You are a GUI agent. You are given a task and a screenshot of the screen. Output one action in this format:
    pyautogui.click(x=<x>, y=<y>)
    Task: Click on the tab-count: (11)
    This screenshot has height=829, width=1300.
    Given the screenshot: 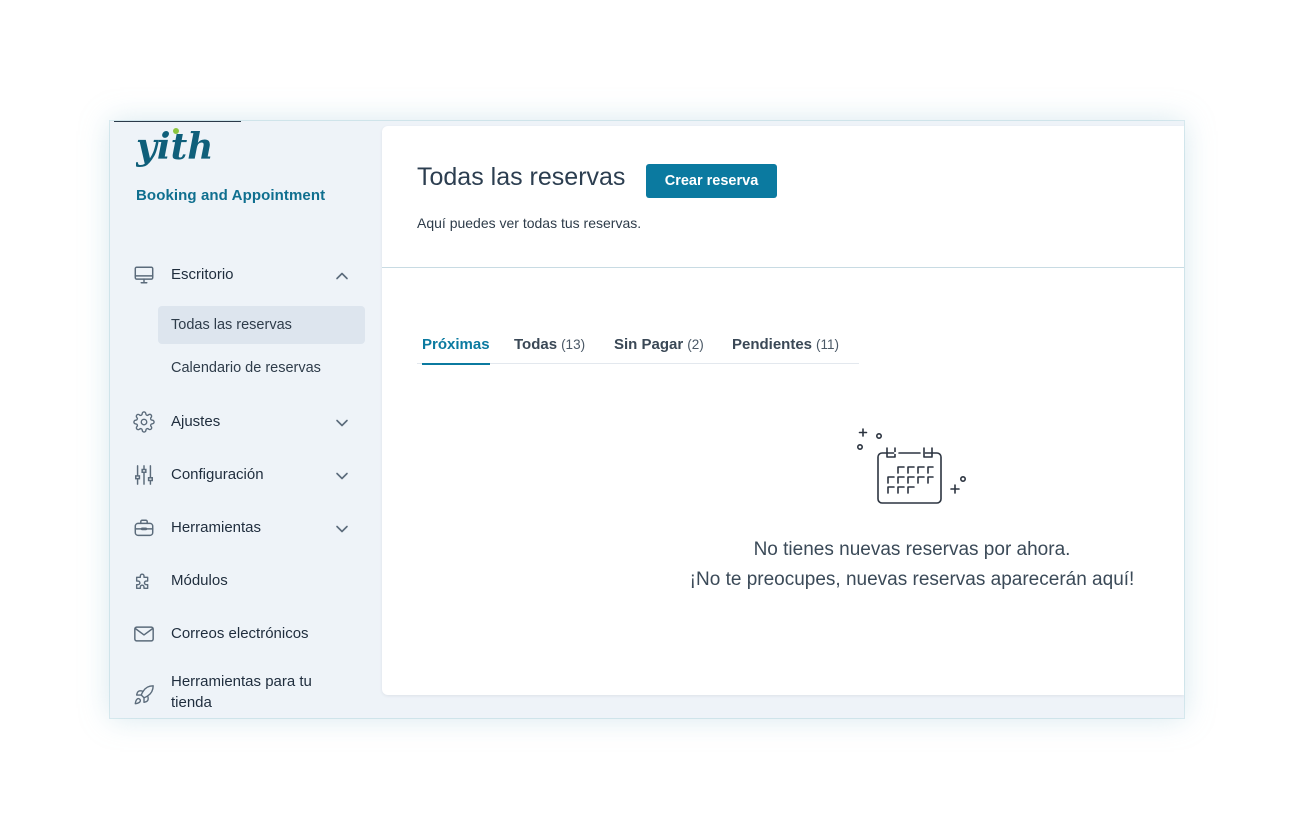 What is the action you would take?
    pyautogui.click(x=828, y=344)
    